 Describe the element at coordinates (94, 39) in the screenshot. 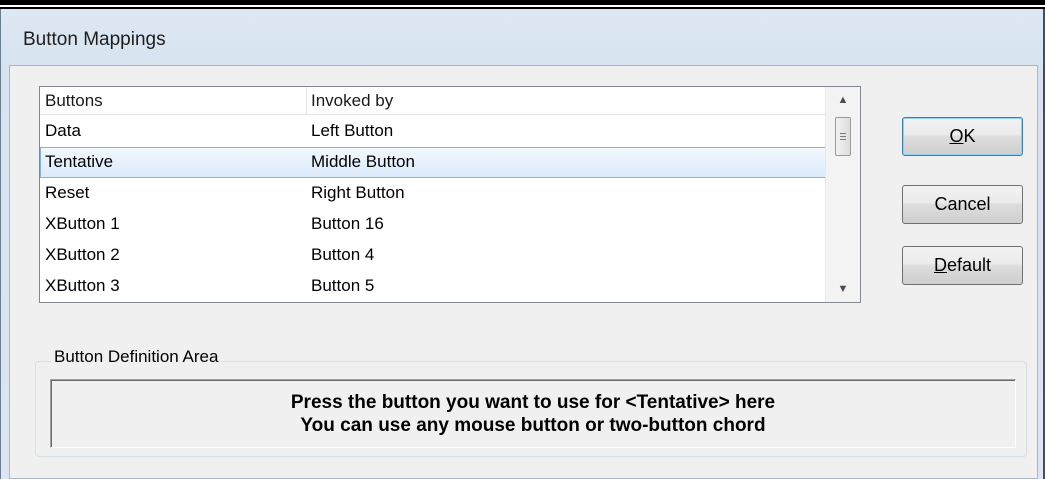

I see `dialog-title: Button Mappings` at that location.